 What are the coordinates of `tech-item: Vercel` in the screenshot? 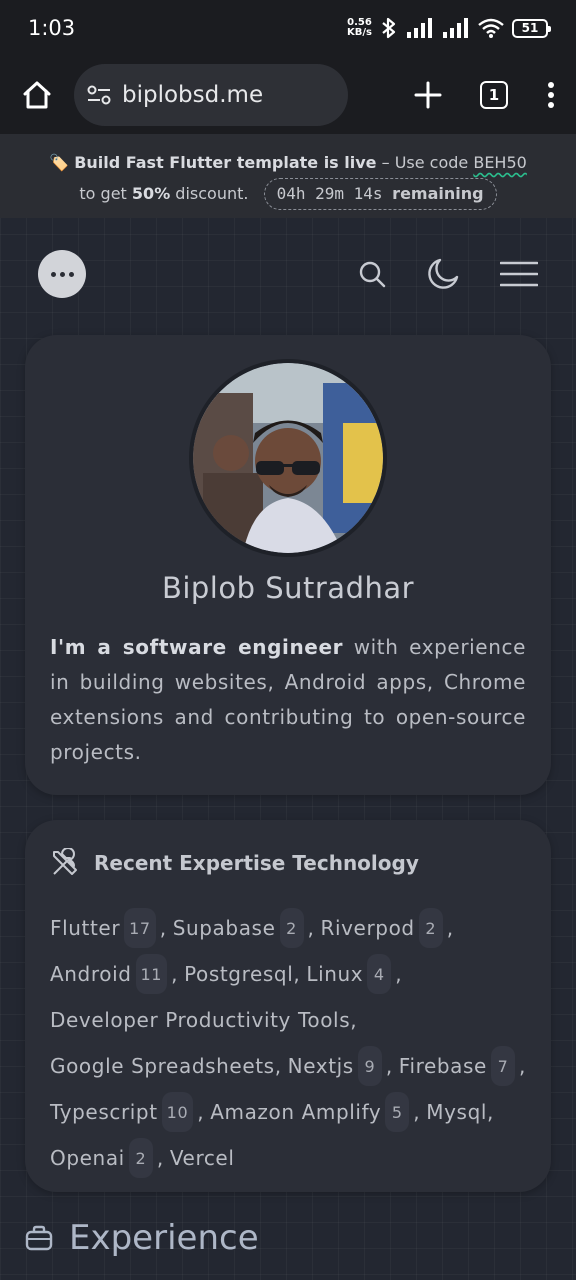 It's located at (202, 1158).